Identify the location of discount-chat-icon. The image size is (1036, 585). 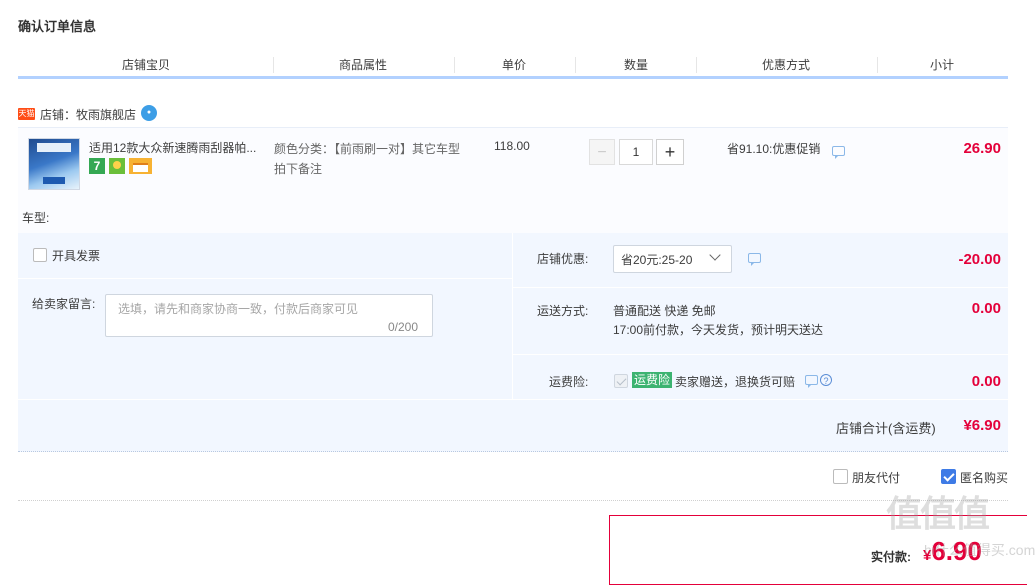
(754, 259).